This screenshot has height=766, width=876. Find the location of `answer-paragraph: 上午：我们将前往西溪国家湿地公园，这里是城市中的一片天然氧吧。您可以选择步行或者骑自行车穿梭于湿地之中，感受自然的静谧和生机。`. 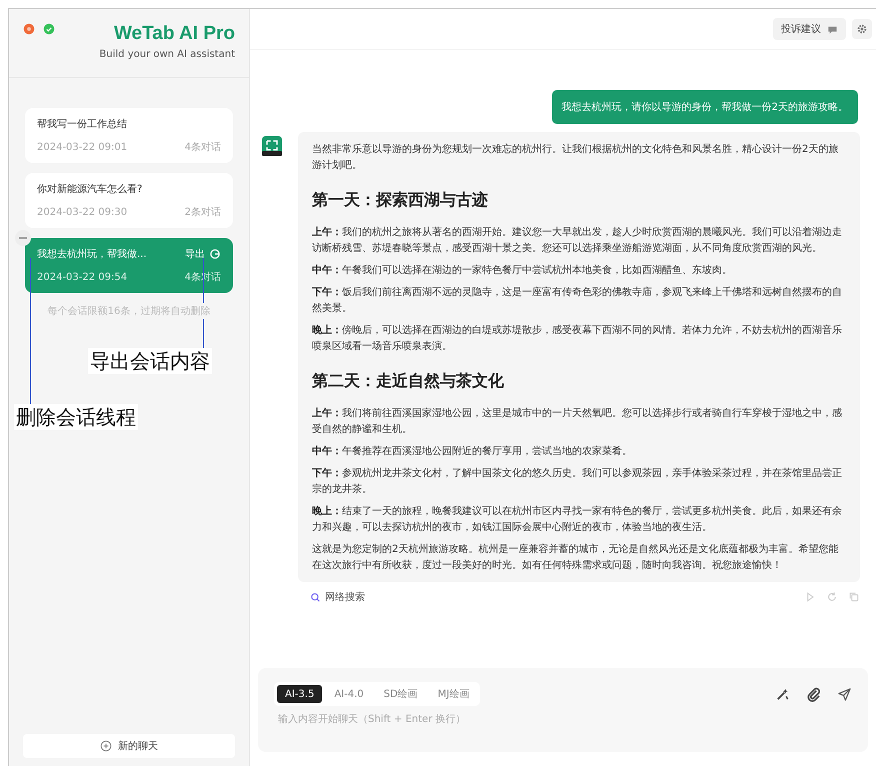

answer-paragraph: 上午：我们将前往西溪国家湿地公园，这里是城市中的一片天然氧吧。您可以选择步行或者骑自行车穿梭于湿地之中，感受自然的静谧和生机。 is located at coordinates (577, 421).